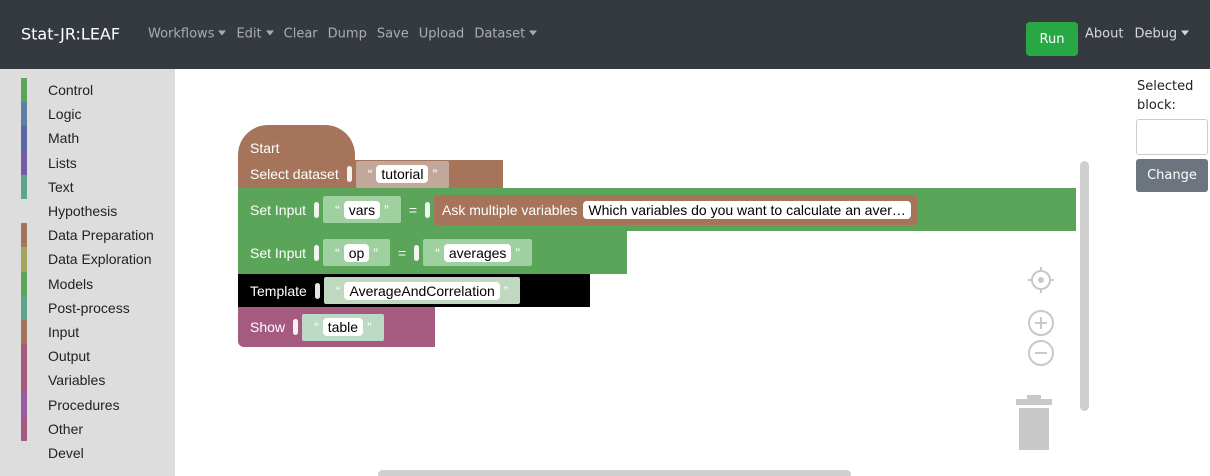  I want to click on toolbox-category-control: Control, so click(87, 90).